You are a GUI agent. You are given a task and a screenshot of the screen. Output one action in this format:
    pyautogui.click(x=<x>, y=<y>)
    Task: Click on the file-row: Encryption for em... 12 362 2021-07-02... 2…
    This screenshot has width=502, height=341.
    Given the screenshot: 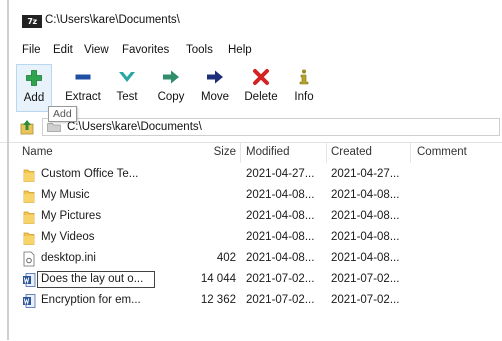 What is the action you would take?
    pyautogui.click(x=251, y=301)
    